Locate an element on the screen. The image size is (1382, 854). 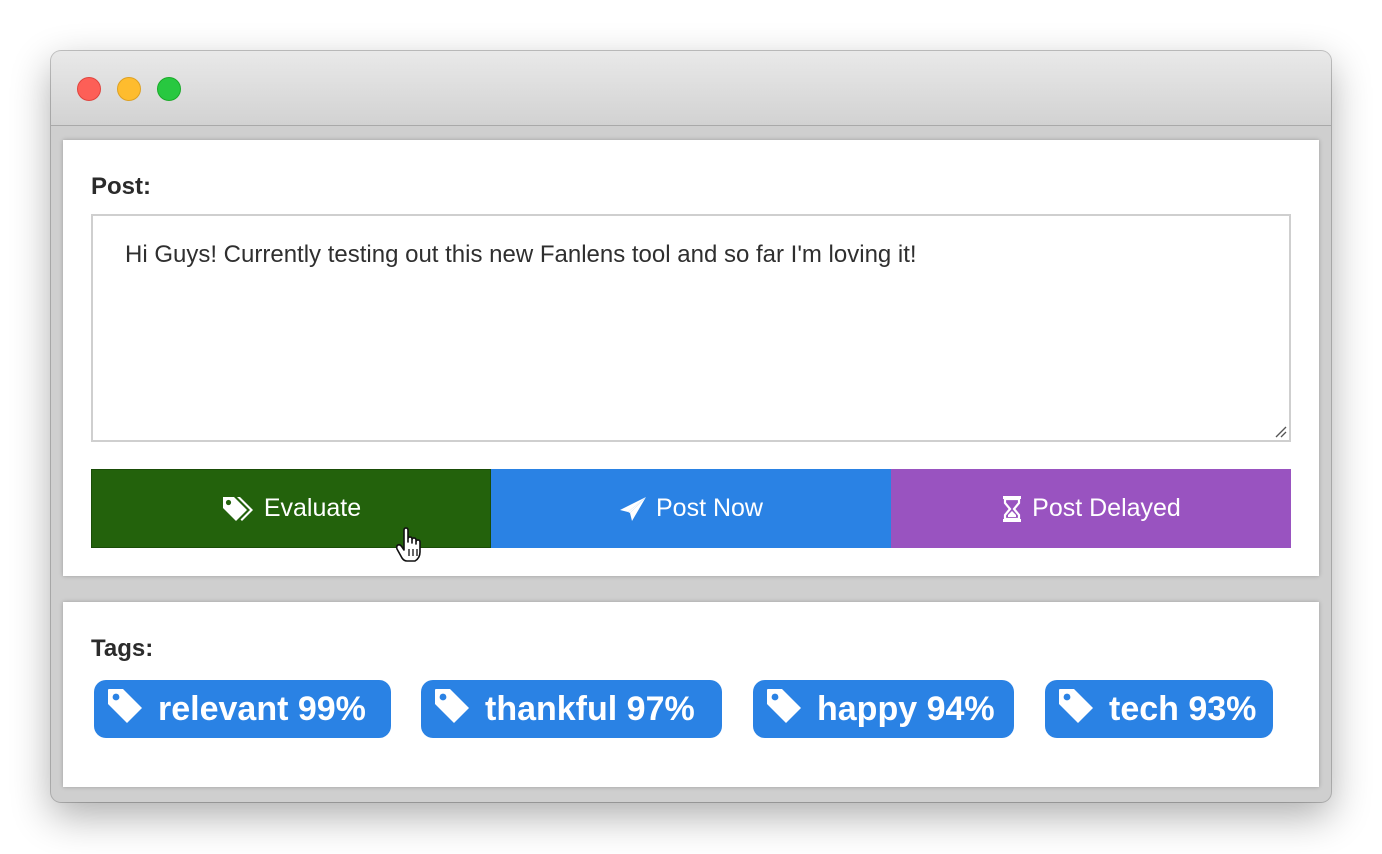
tag-label: tech 93% is located at coordinates (1183, 708).